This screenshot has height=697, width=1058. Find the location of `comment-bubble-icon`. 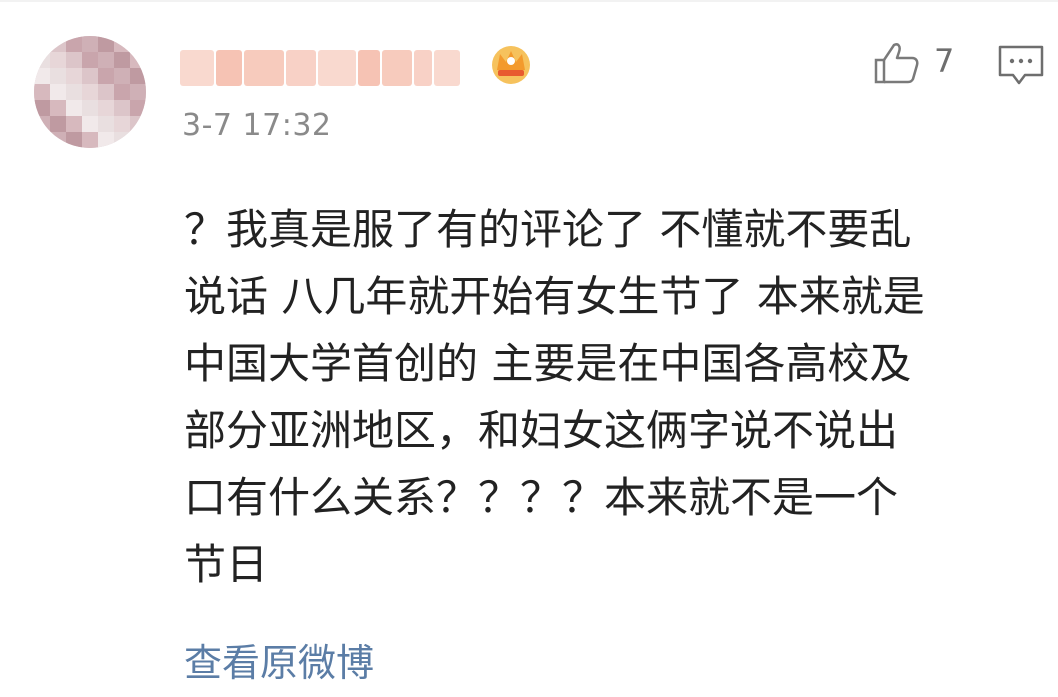

comment-bubble-icon is located at coordinates (1021, 65).